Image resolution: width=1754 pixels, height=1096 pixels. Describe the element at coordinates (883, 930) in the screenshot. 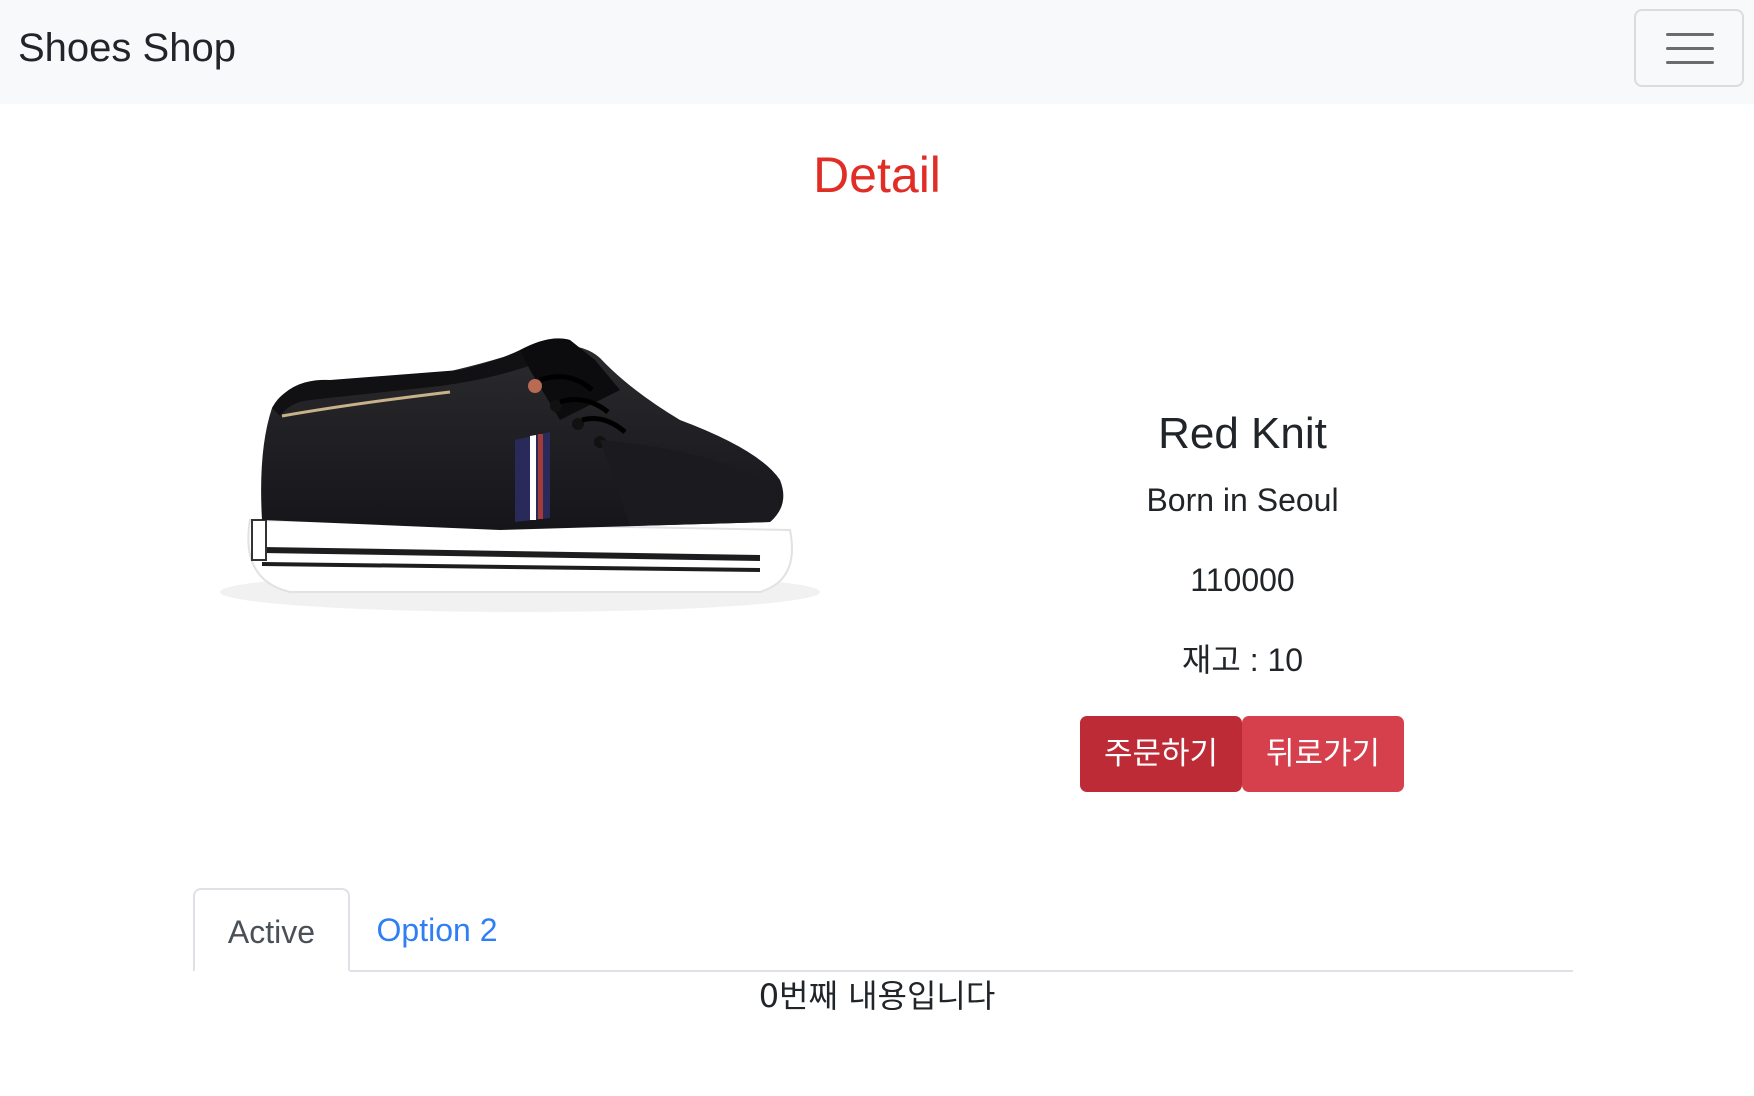

I see `tab-bar: Active Option 2` at that location.